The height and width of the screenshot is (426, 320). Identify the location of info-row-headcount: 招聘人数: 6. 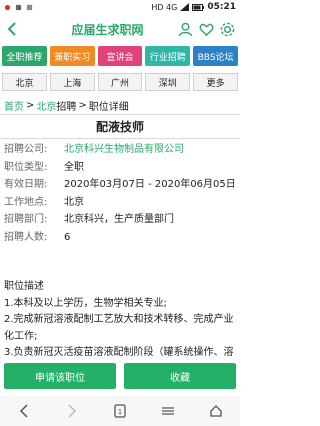
(122, 238).